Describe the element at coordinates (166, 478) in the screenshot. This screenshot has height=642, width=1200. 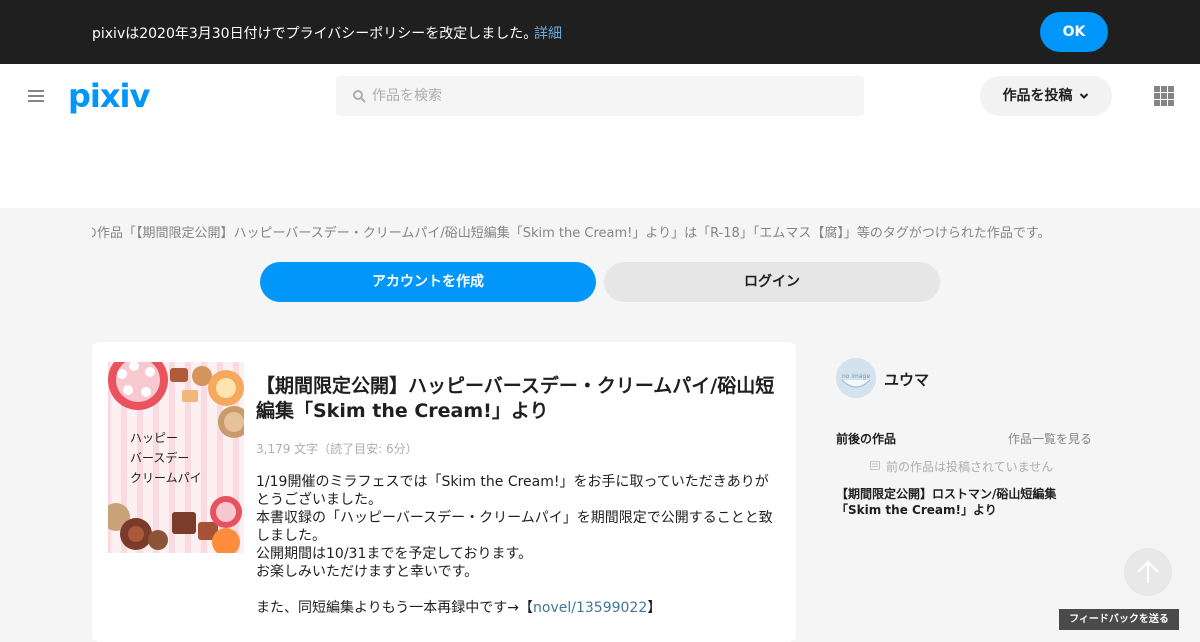
I see `cover-line: クリームパイ` at that location.